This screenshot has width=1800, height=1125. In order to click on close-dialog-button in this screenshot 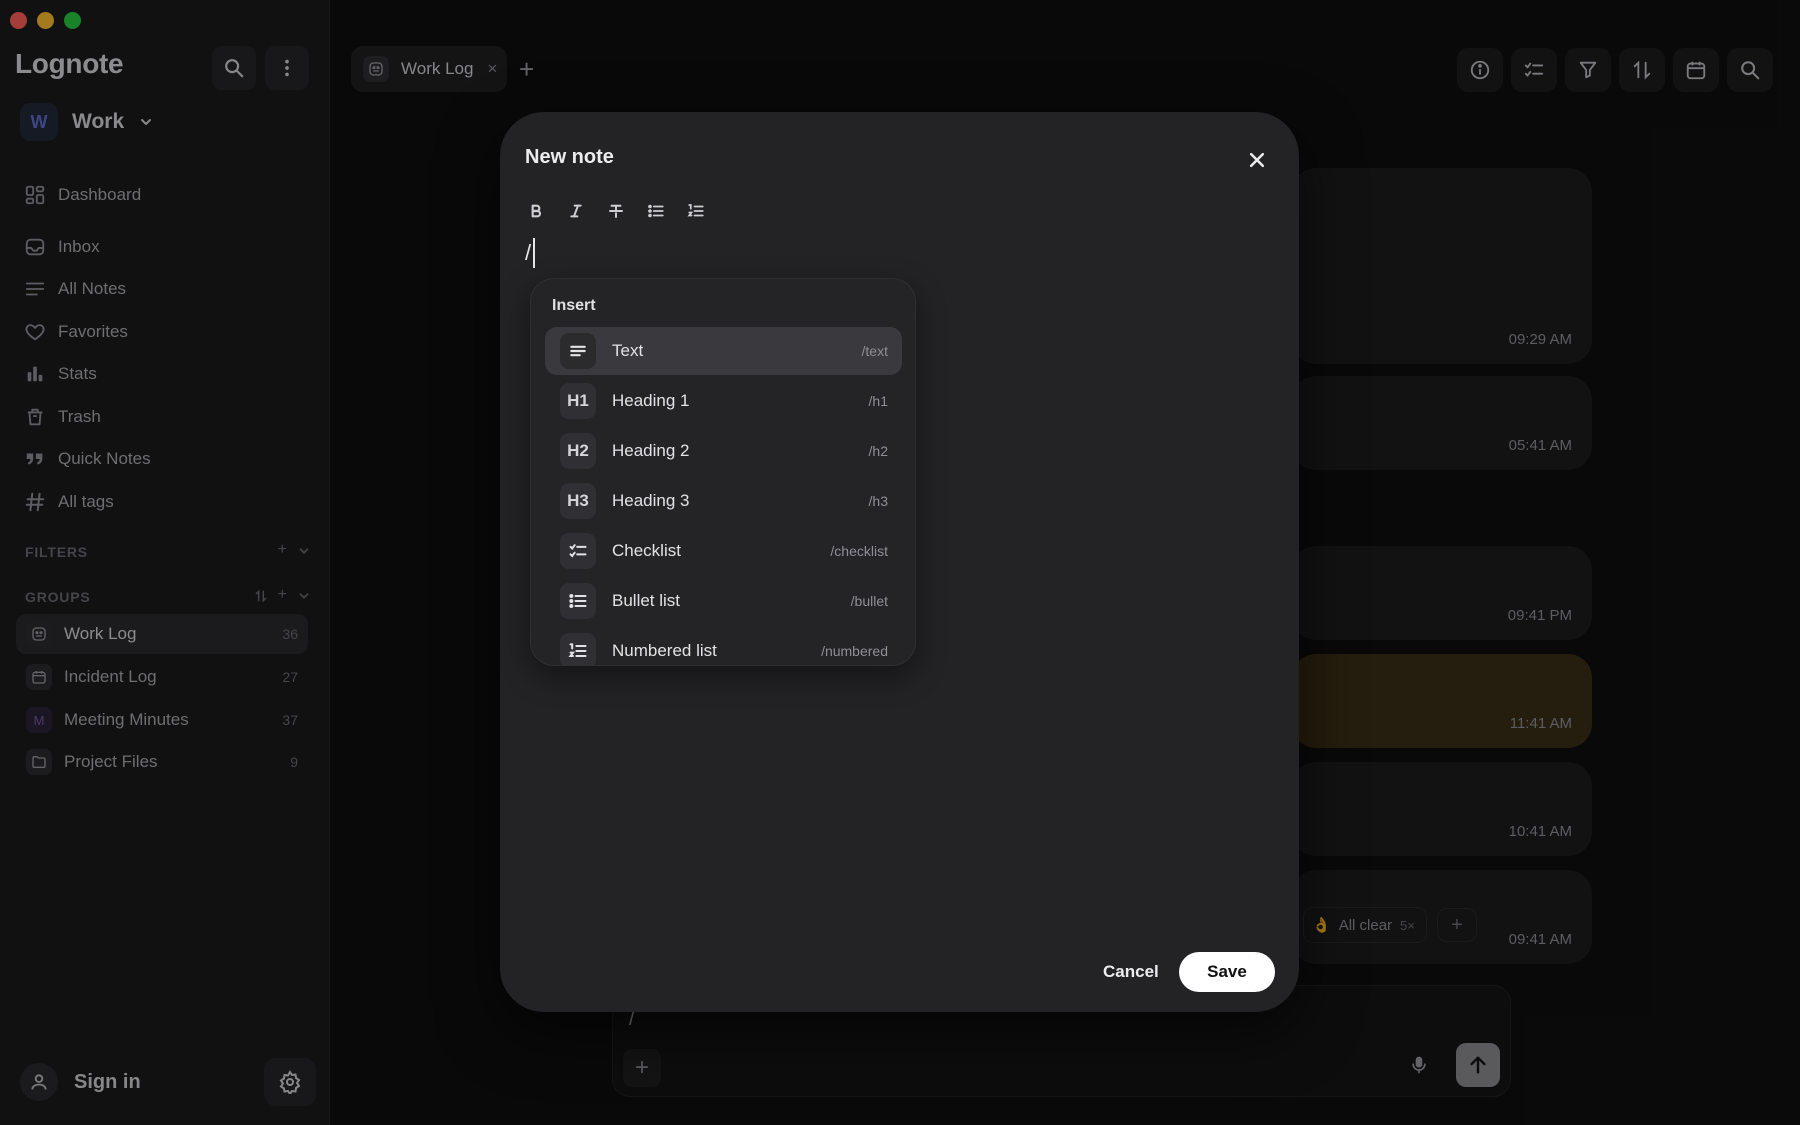, I will do `click(1257, 160)`.